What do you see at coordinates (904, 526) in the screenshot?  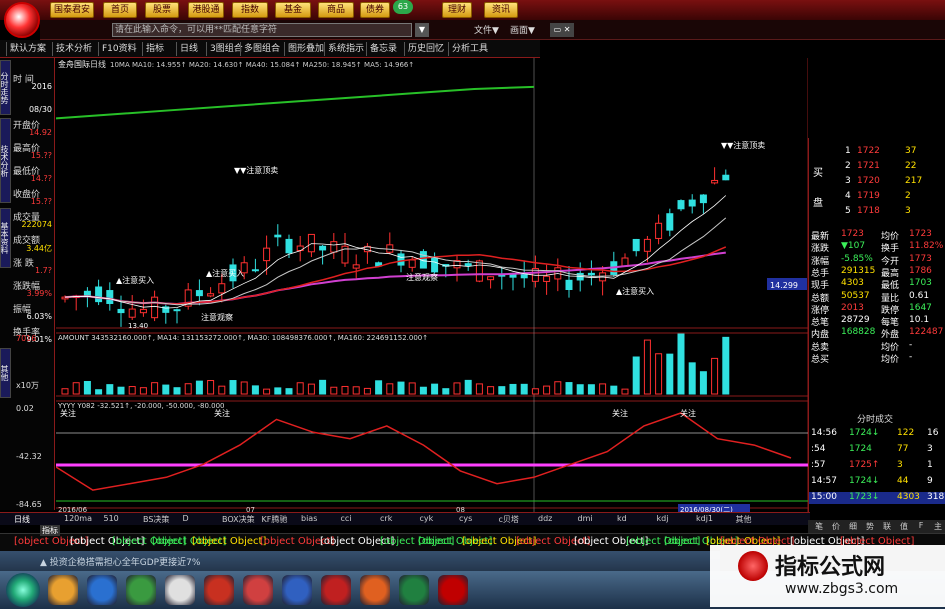 I see `right-tab: 值` at bounding box center [904, 526].